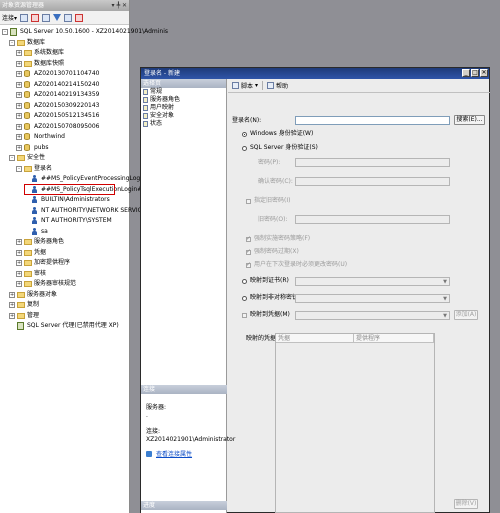 This screenshot has width=500, height=513. Describe the element at coordinates (244, 281) in the screenshot. I see `cert-mapped-radio` at that location.